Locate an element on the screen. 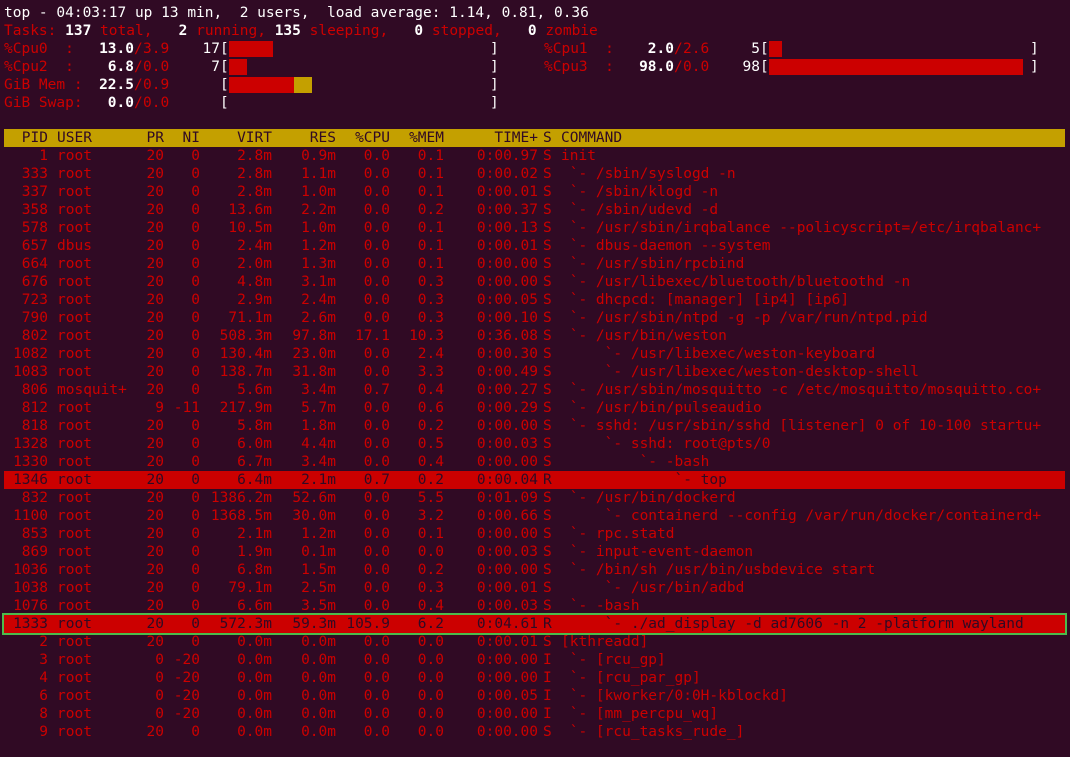 The height and width of the screenshot is (757, 1070). cell-res: 0.1m is located at coordinates (318, 552).